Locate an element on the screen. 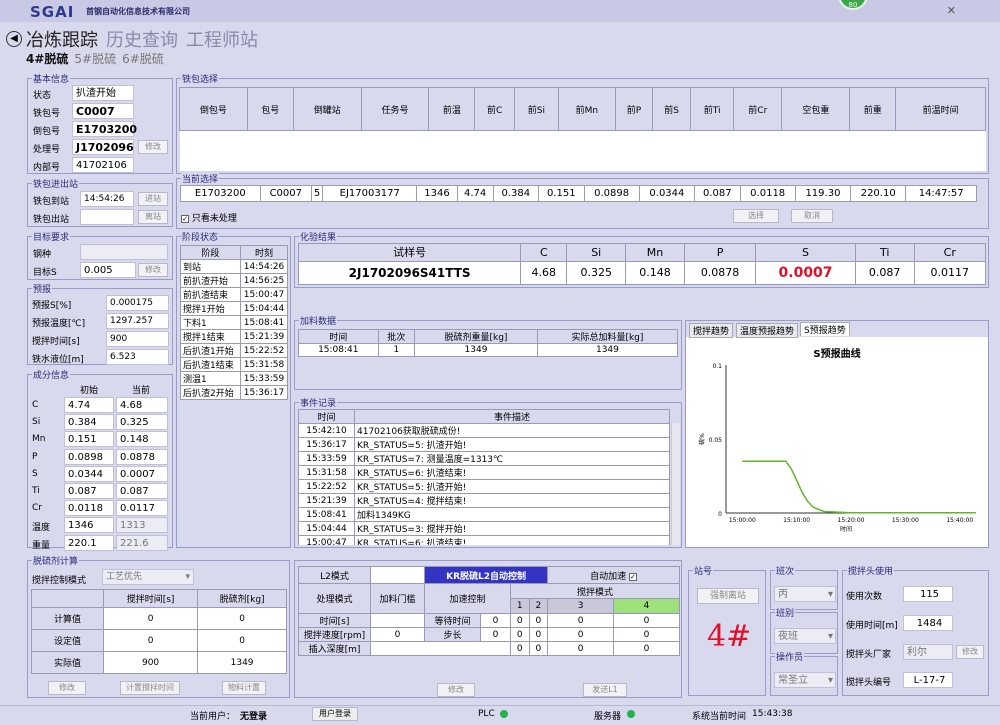 The height and width of the screenshot is (725, 1000). event-row: 15:42:10 41702106获取脱硫成份! is located at coordinates (484, 430).